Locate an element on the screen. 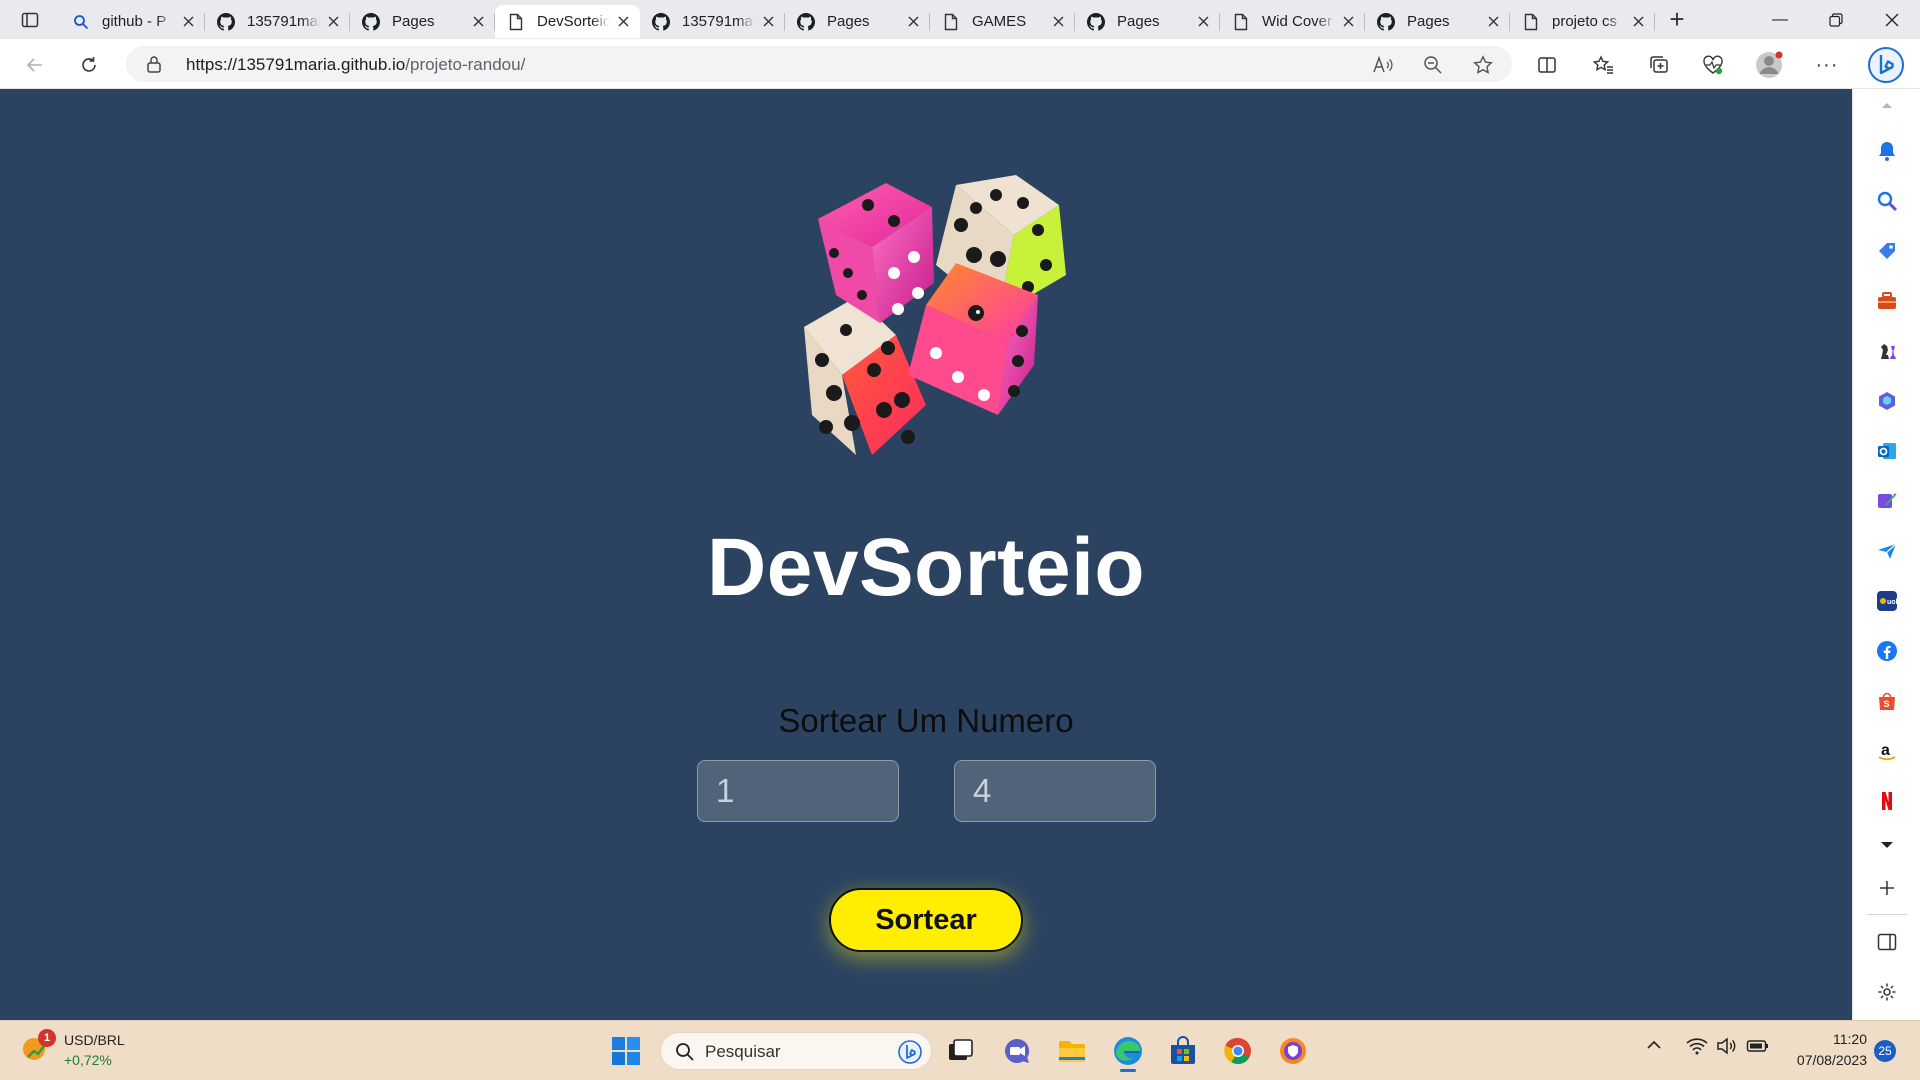 This screenshot has width=1920, height=1080. tab-4: DevSorteio is located at coordinates (567, 21).